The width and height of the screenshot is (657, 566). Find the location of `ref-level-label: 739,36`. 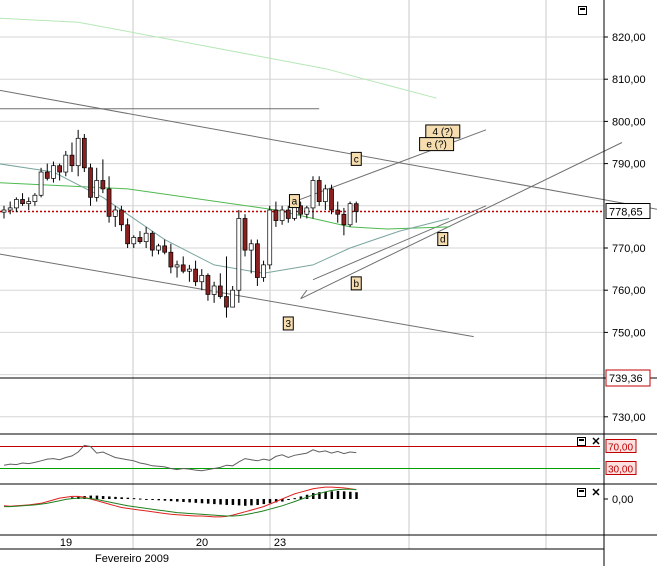

ref-level-label: 739,36 is located at coordinates (626, 379).